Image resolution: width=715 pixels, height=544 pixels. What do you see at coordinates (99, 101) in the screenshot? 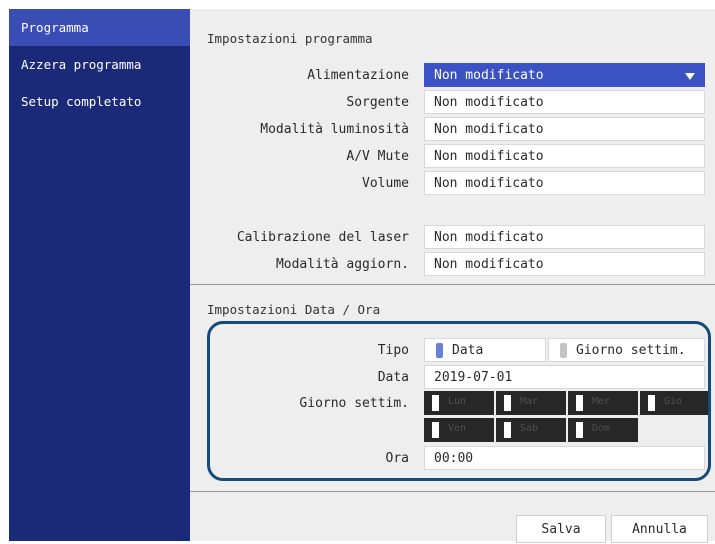
I see `sidebar-item-setup-completato: Setup completato` at bounding box center [99, 101].